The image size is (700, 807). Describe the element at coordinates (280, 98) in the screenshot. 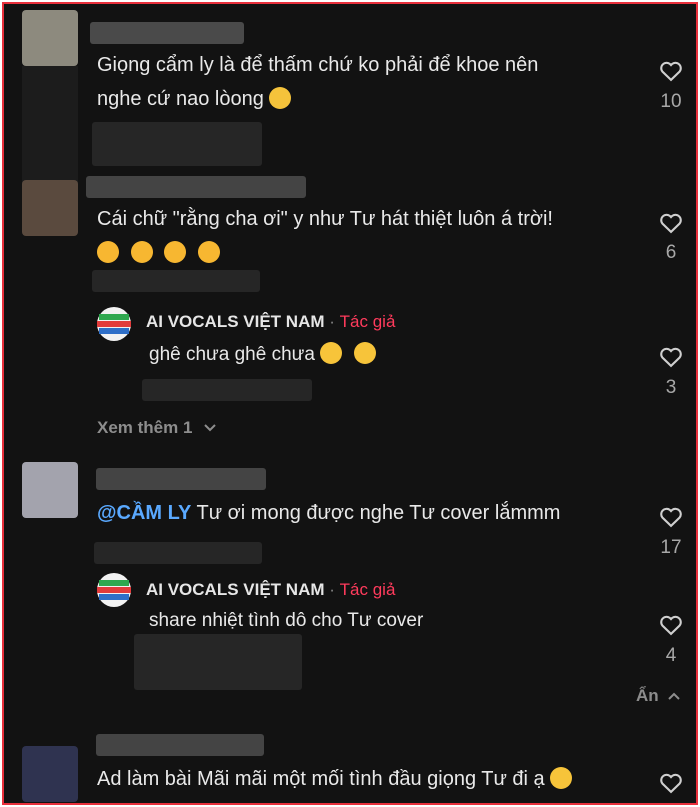

I see `frowning-face-emoji` at that location.